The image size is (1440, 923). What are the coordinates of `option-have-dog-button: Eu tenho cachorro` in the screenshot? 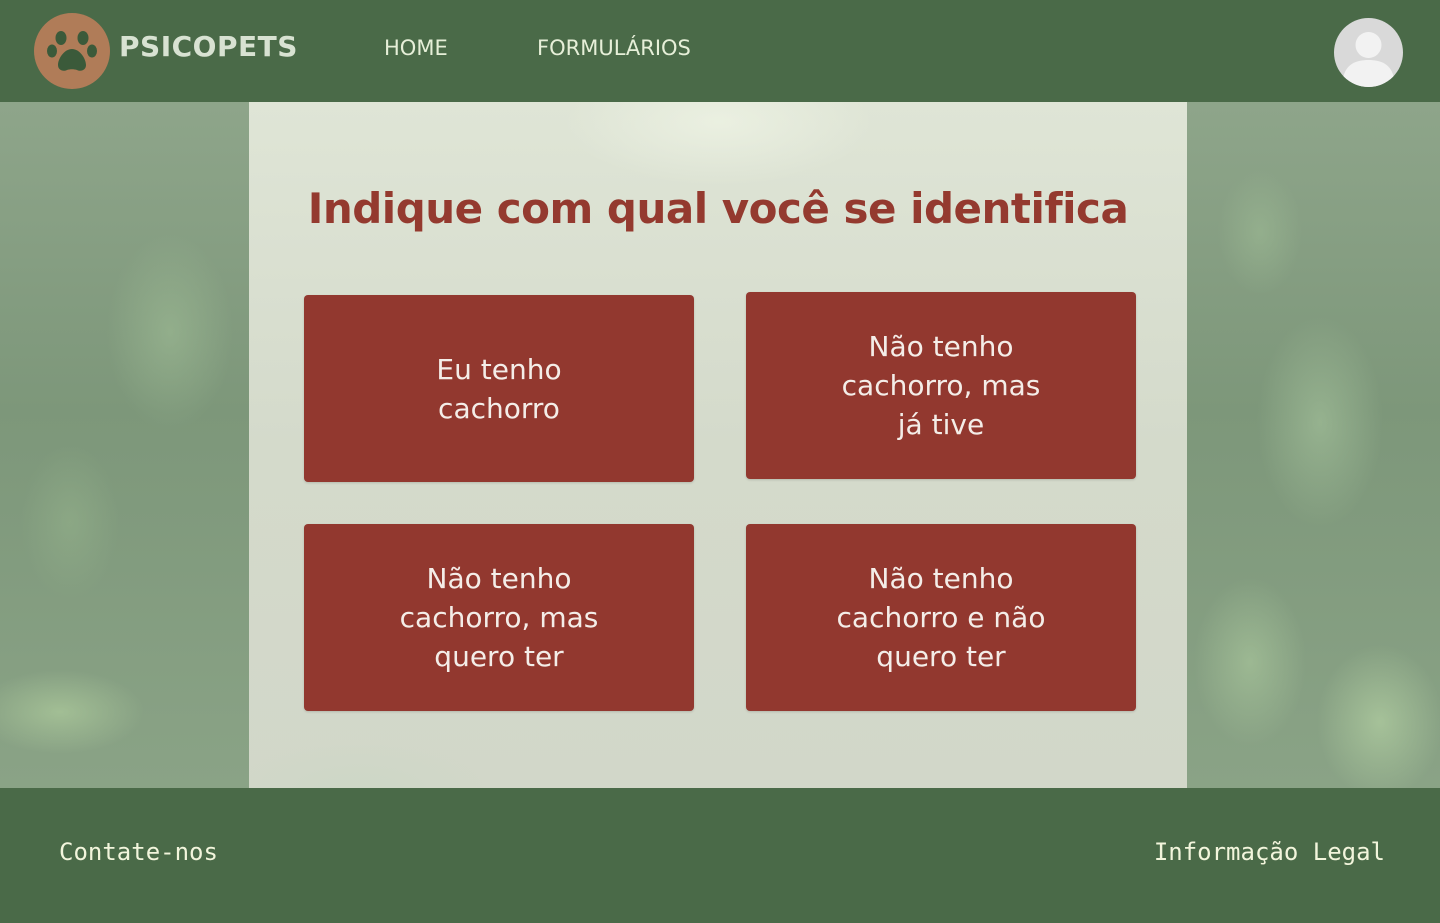 It's located at (499, 388).